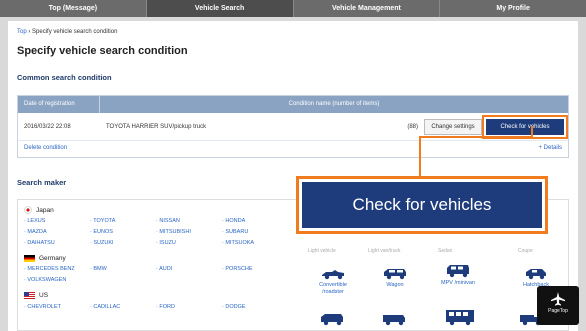 This screenshot has width=586, height=331. I want to click on row-date: 2016/03/22 22:08, so click(47, 126).